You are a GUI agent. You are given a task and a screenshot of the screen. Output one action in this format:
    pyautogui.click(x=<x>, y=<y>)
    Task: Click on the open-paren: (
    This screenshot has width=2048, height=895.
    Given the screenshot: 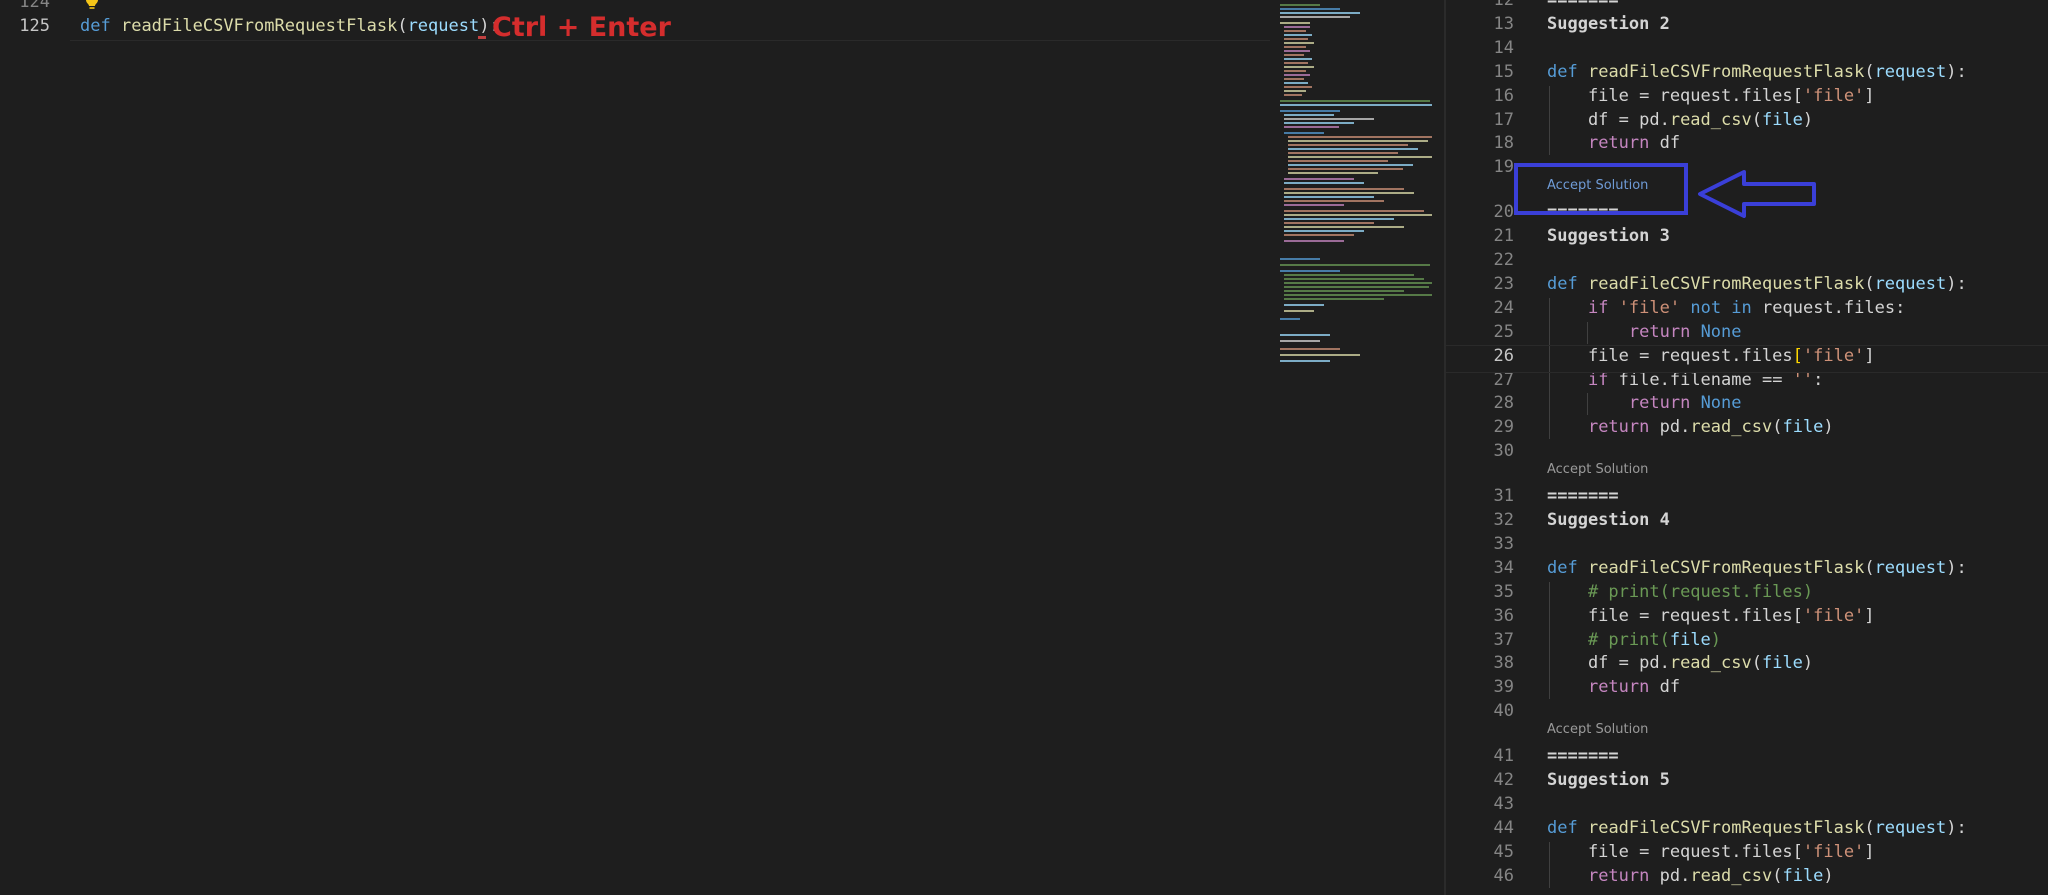 What is the action you would take?
    pyautogui.click(x=402, y=26)
    